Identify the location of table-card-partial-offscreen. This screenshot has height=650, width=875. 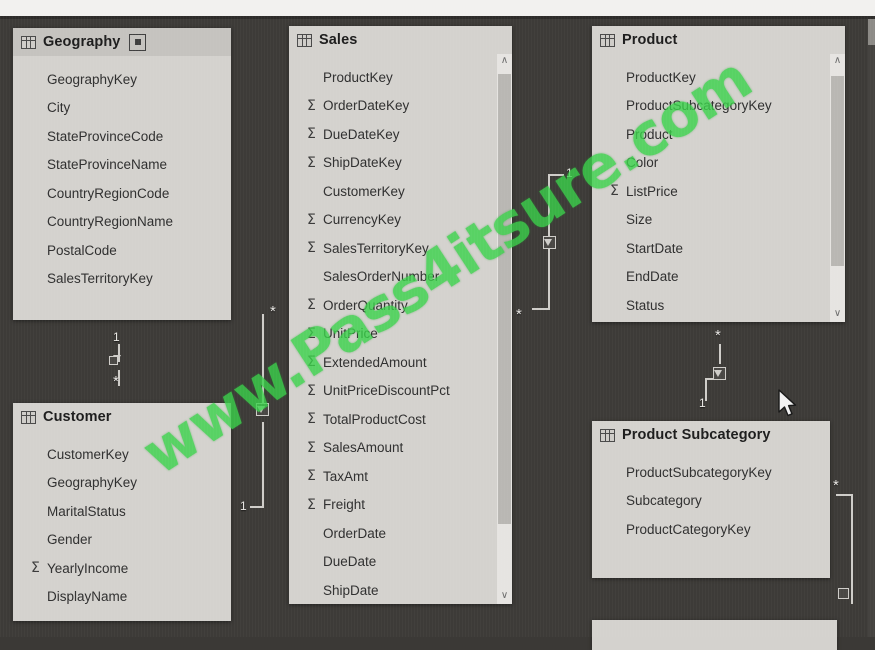
(714, 635).